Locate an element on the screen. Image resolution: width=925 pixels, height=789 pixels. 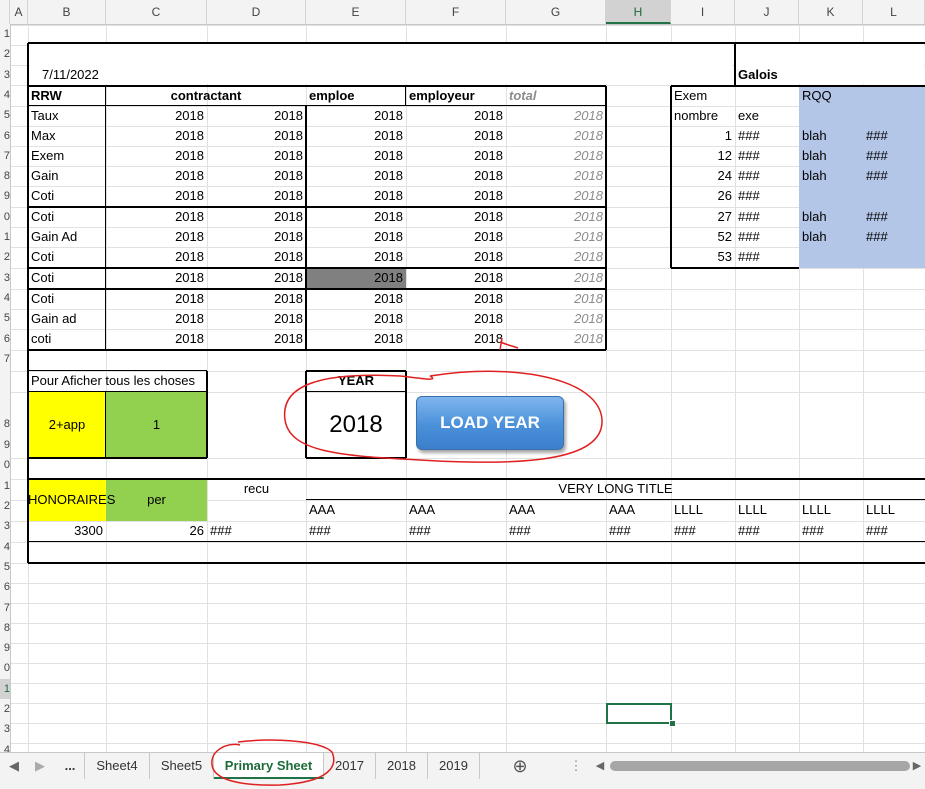
fill-handle is located at coordinates (672, 723).